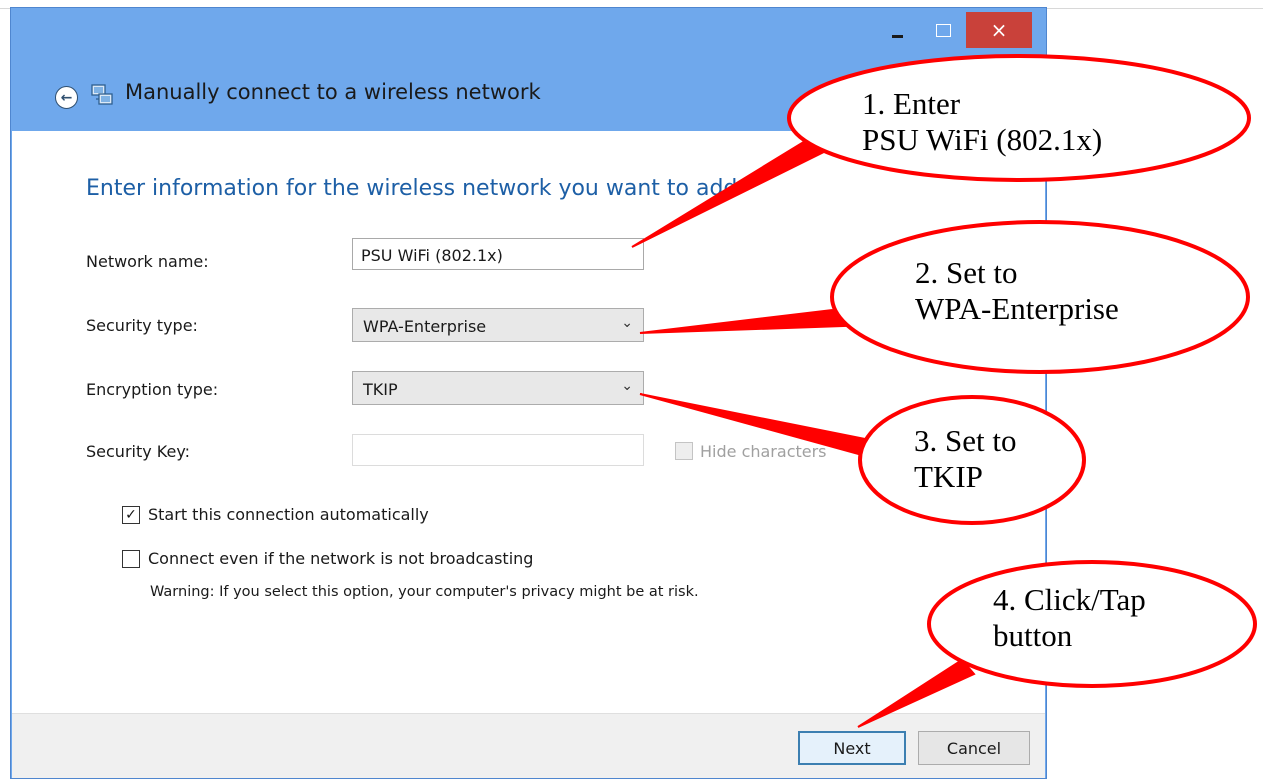 The height and width of the screenshot is (784, 1263). Describe the element at coordinates (498, 325) in the screenshot. I see `security-type-select: WPA-Enterprise ⌄` at that location.